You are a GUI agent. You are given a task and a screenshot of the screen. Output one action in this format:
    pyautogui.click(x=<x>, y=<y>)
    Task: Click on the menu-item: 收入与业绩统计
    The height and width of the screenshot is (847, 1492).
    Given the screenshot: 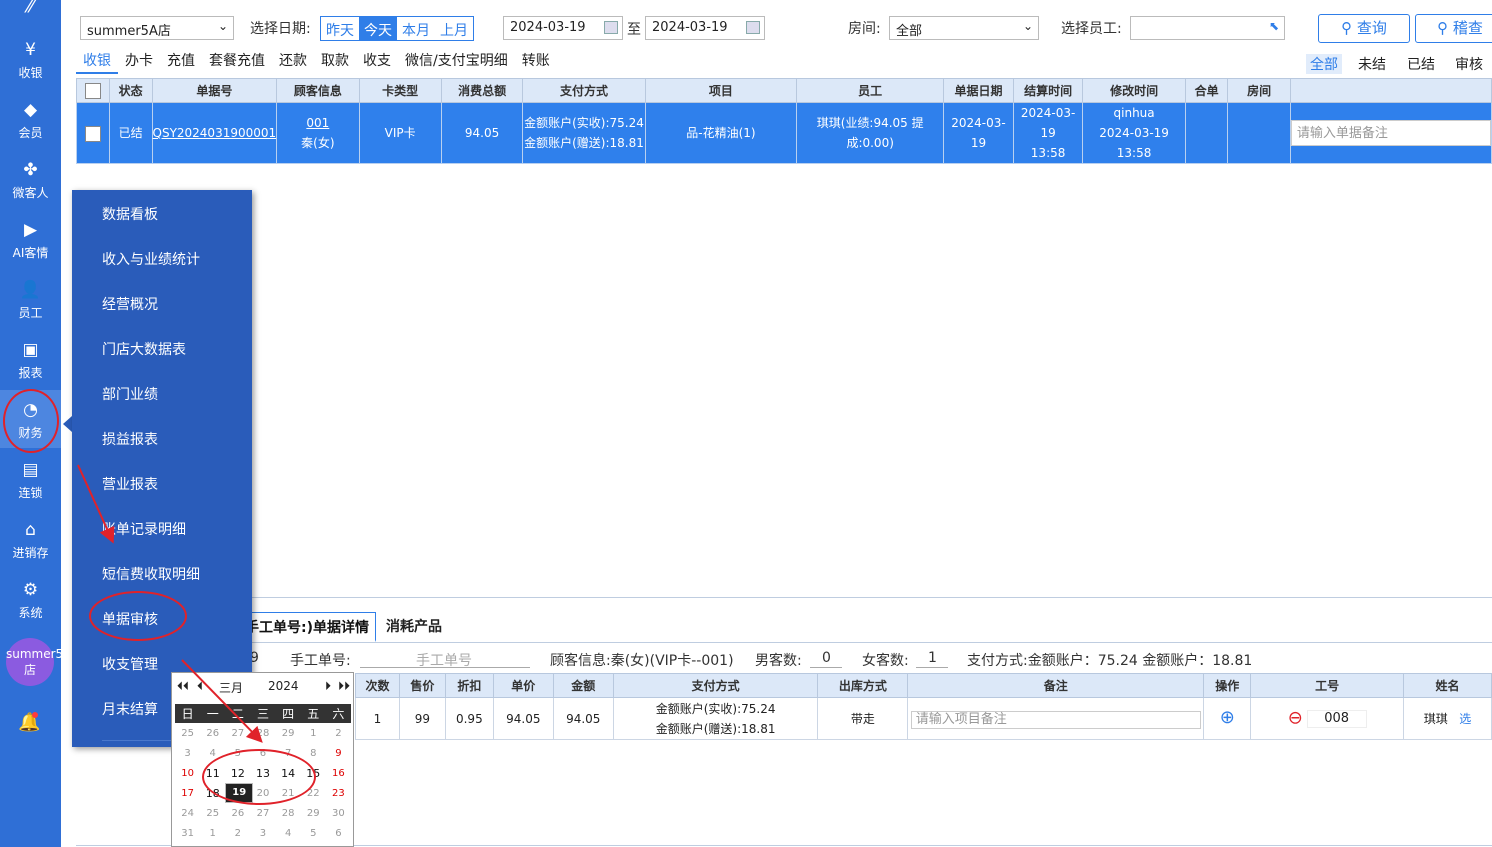 What is the action you would take?
    pyautogui.click(x=151, y=259)
    